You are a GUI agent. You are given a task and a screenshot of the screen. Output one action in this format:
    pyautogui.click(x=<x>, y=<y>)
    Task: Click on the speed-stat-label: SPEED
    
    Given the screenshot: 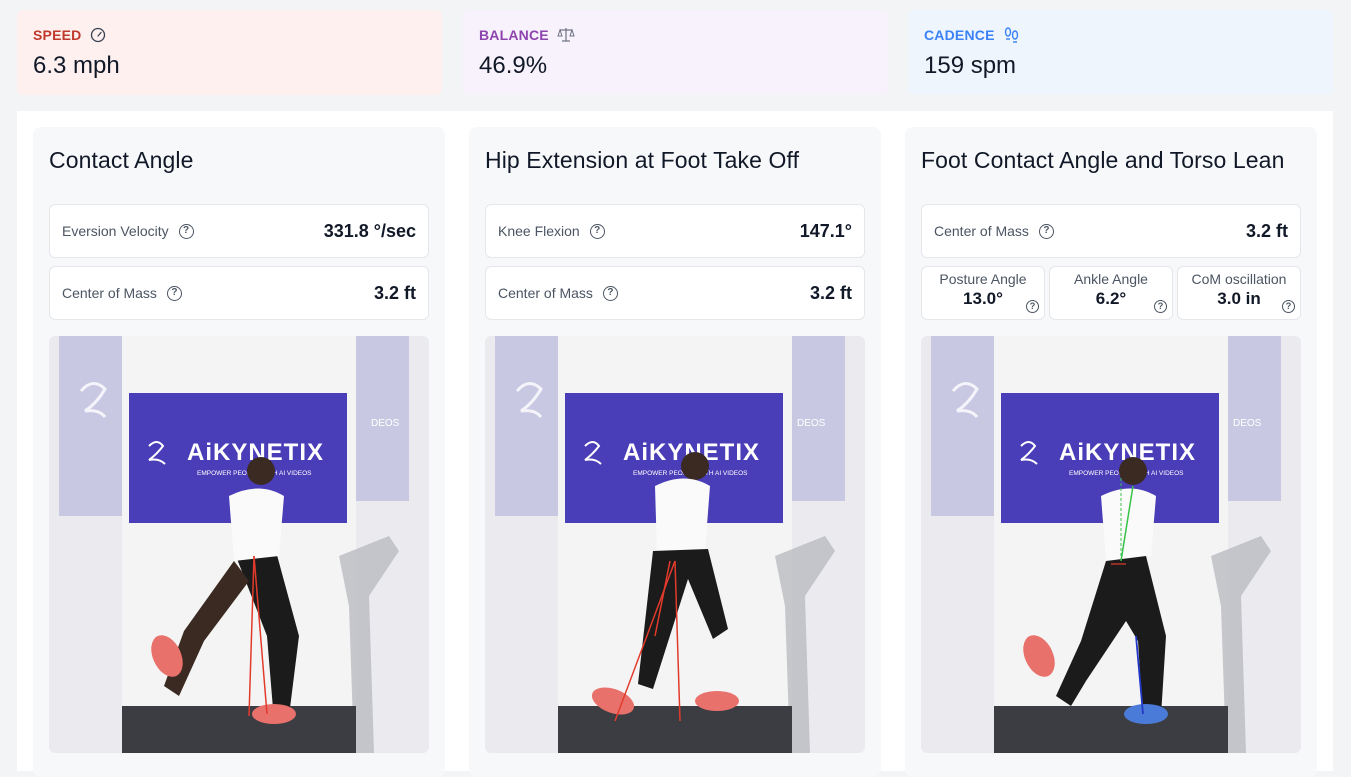 What is the action you would take?
    pyautogui.click(x=57, y=35)
    